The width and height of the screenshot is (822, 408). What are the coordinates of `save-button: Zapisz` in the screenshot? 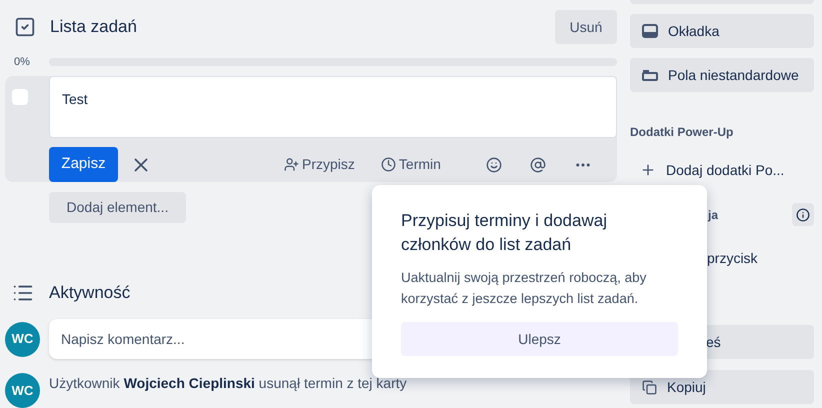 It's located at (83, 164).